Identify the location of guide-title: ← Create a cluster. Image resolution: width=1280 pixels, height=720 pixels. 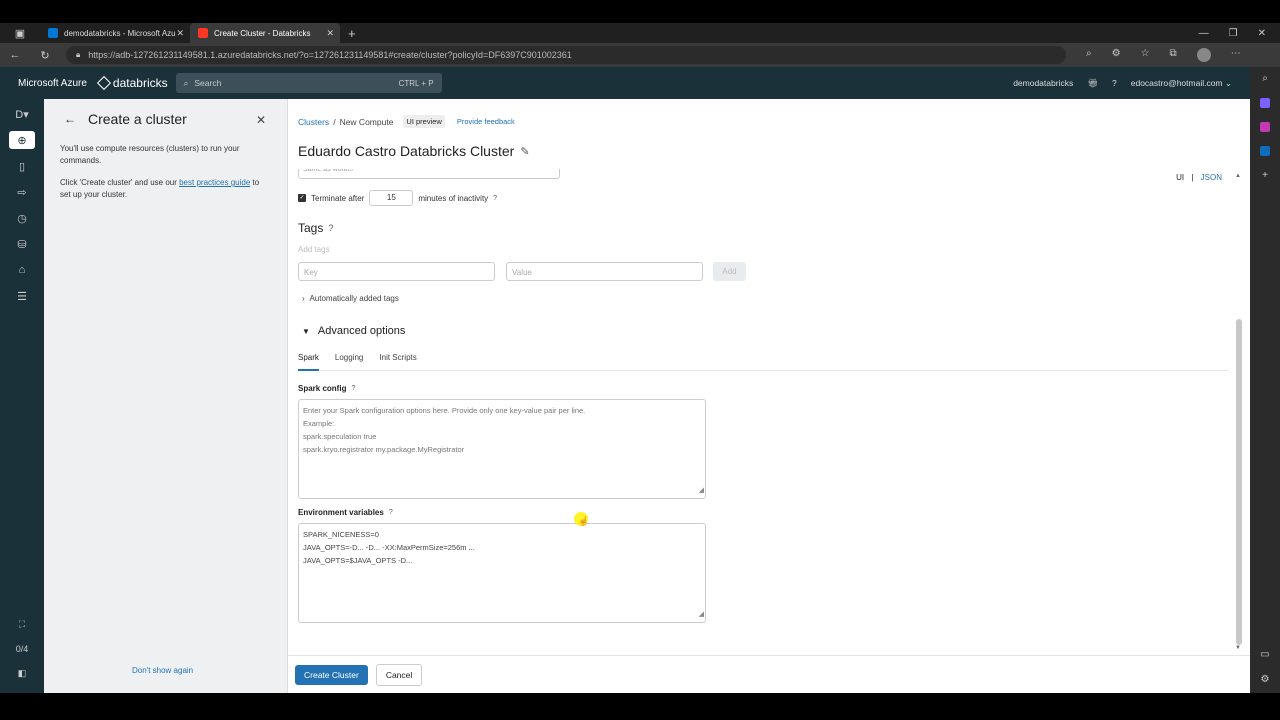
(125, 119).